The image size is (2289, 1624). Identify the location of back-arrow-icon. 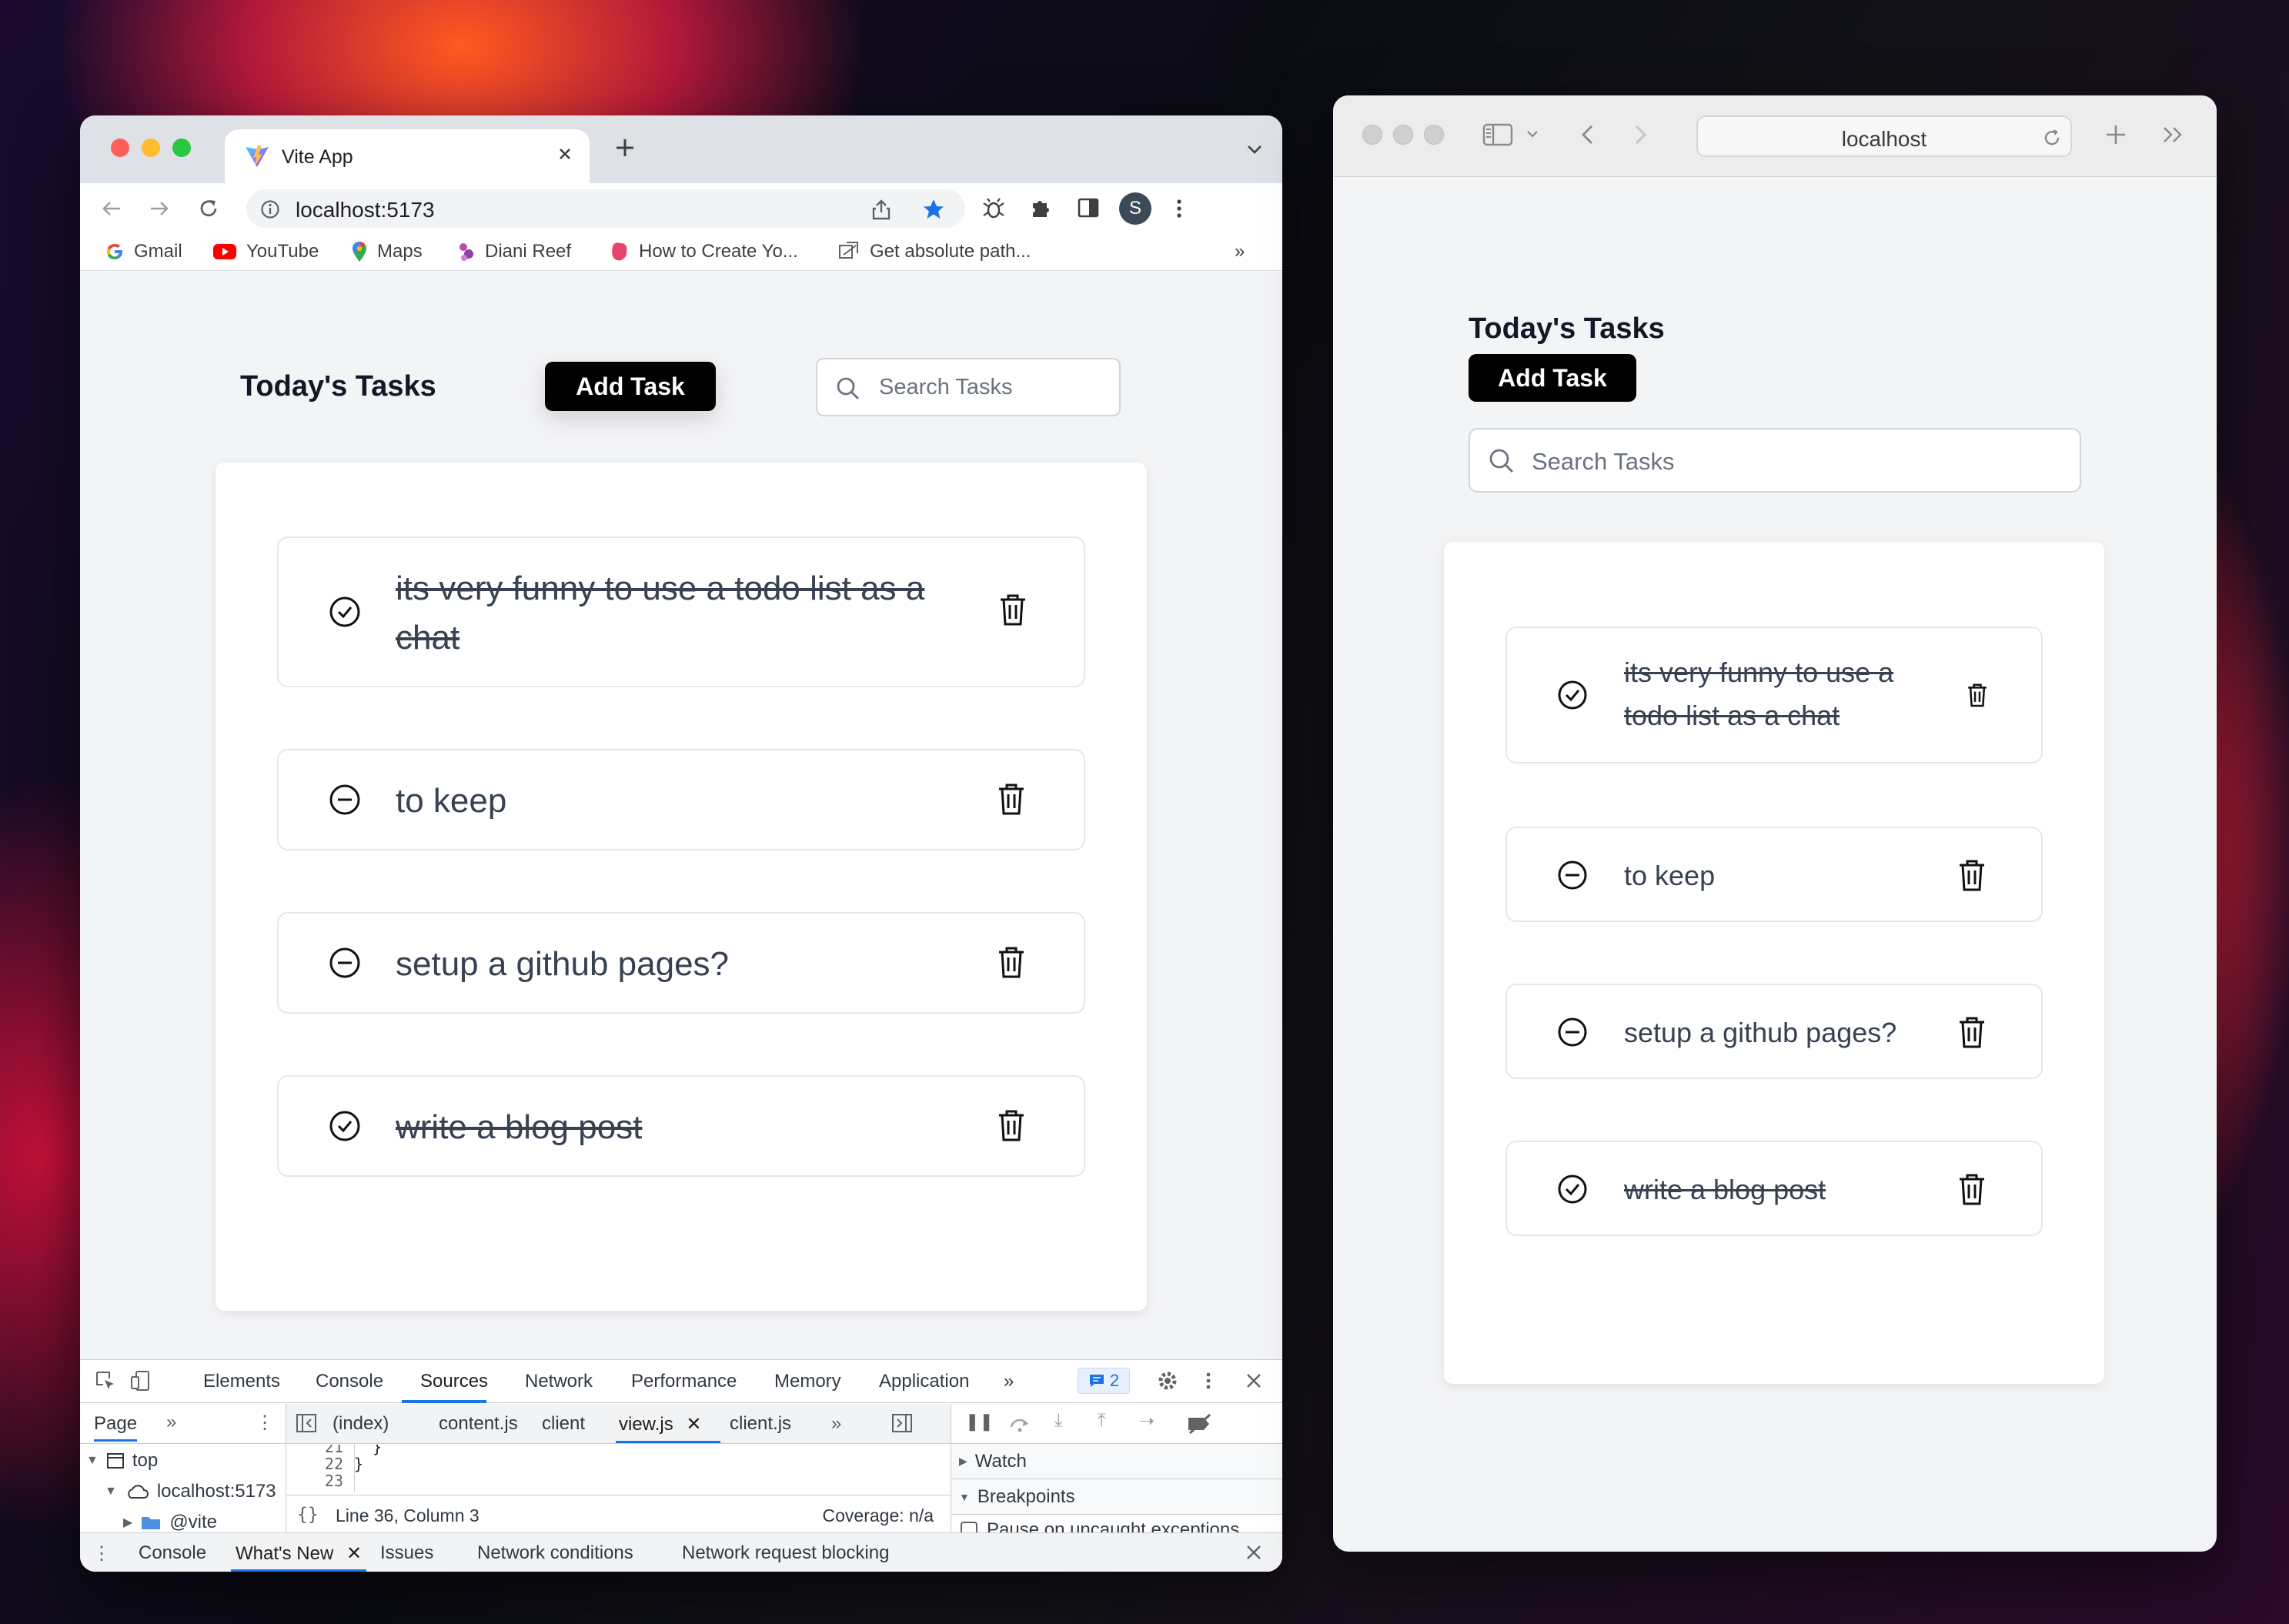
(112, 208).